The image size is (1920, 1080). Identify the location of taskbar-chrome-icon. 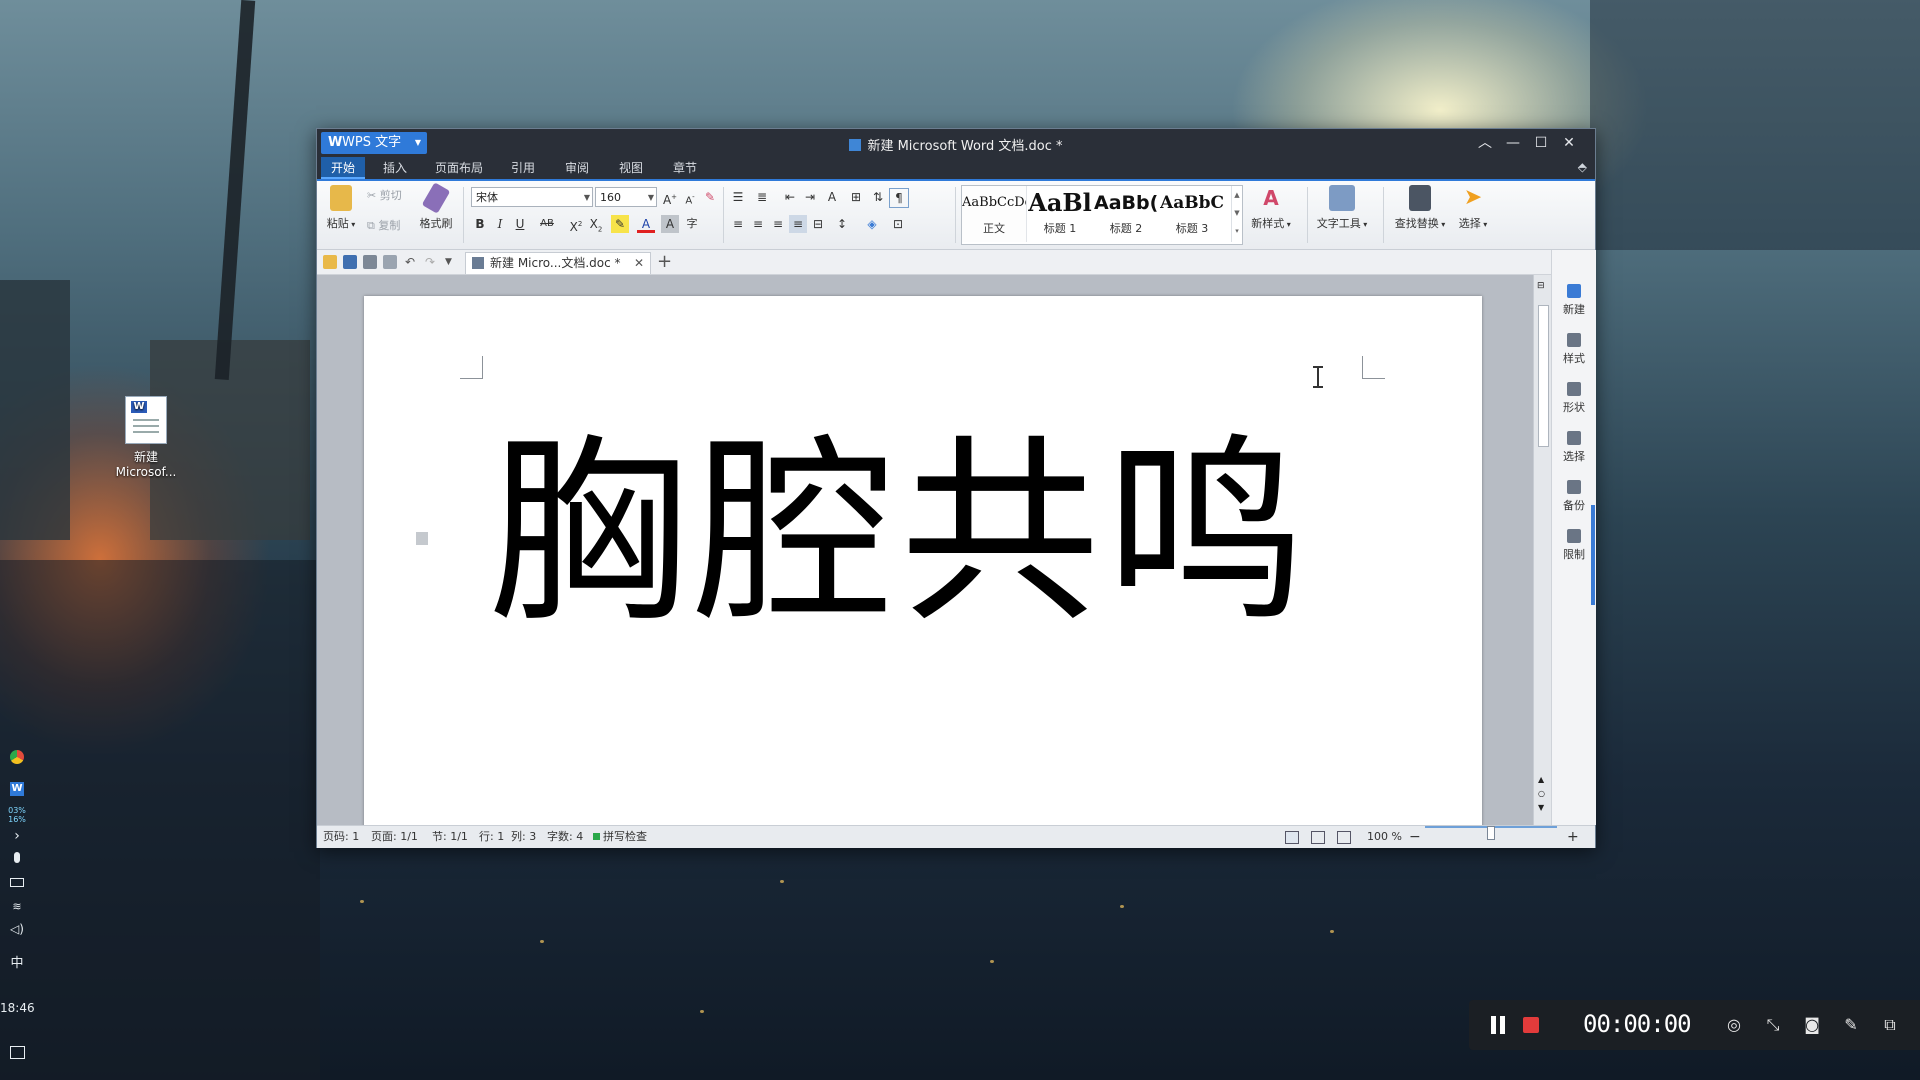
(17, 759).